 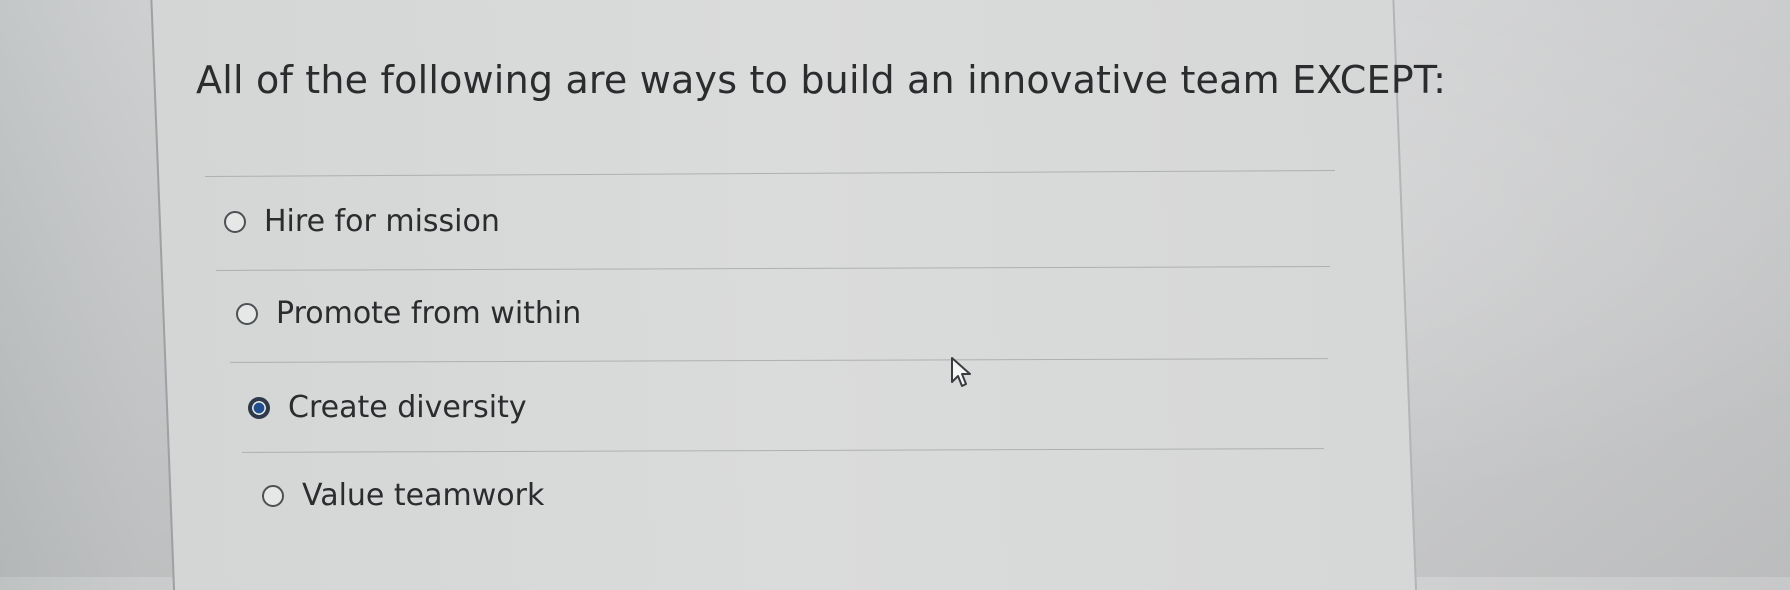 What do you see at coordinates (382, 221) in the screenshot?
I see `option-label: Hire for mission` at bounding box center [382, 221].